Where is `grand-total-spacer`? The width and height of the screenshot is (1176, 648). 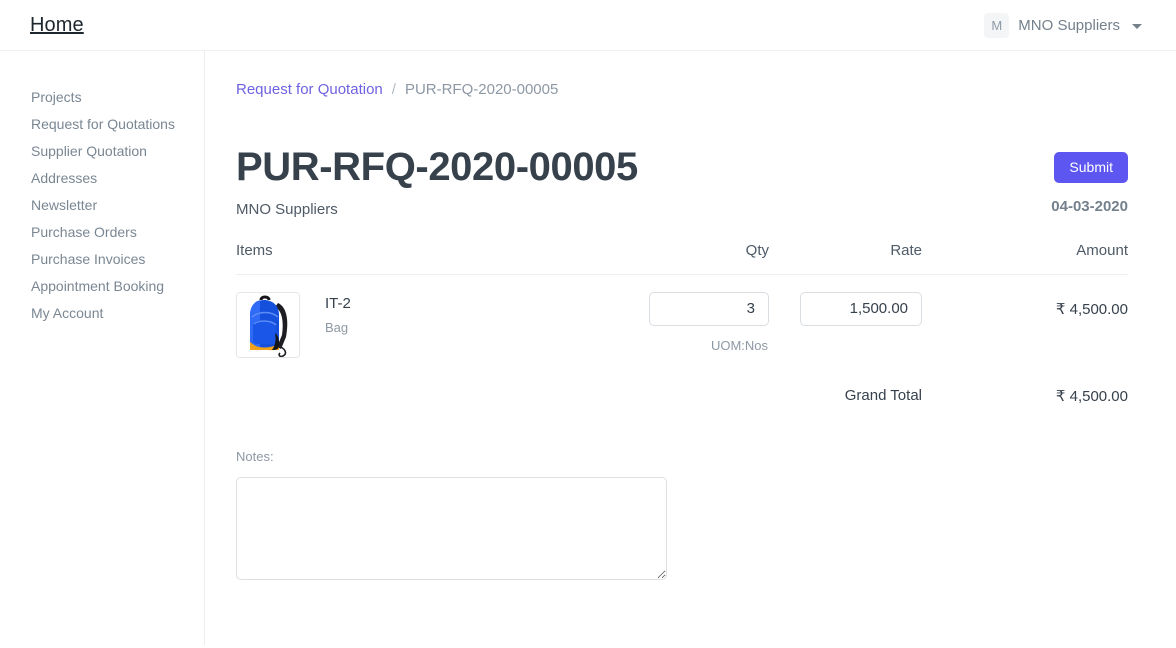
grand-total-spacer is located at coordinates (428, 381).